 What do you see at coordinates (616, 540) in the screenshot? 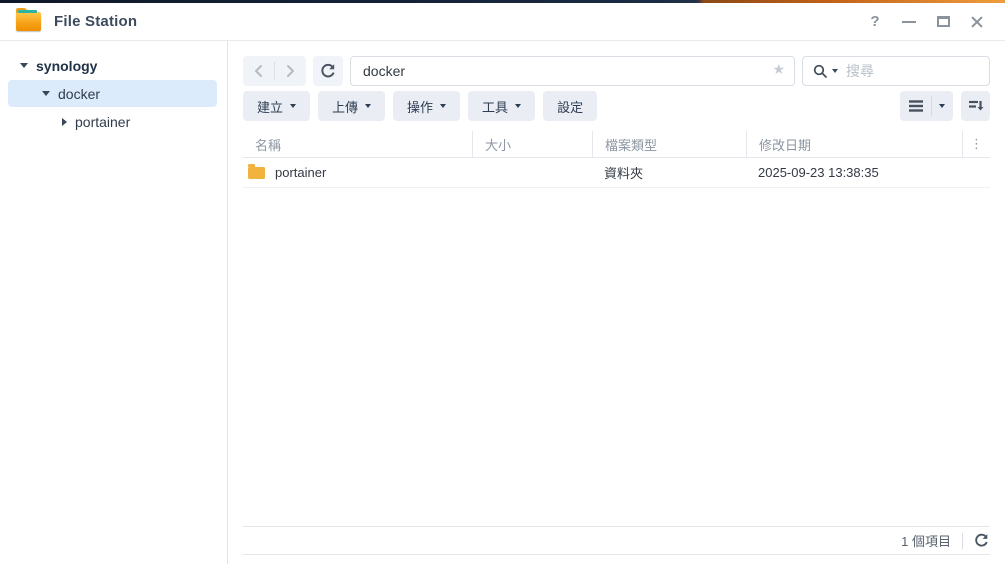
I see `status-bar: 1 個項目` at bounding box center [616, 540].